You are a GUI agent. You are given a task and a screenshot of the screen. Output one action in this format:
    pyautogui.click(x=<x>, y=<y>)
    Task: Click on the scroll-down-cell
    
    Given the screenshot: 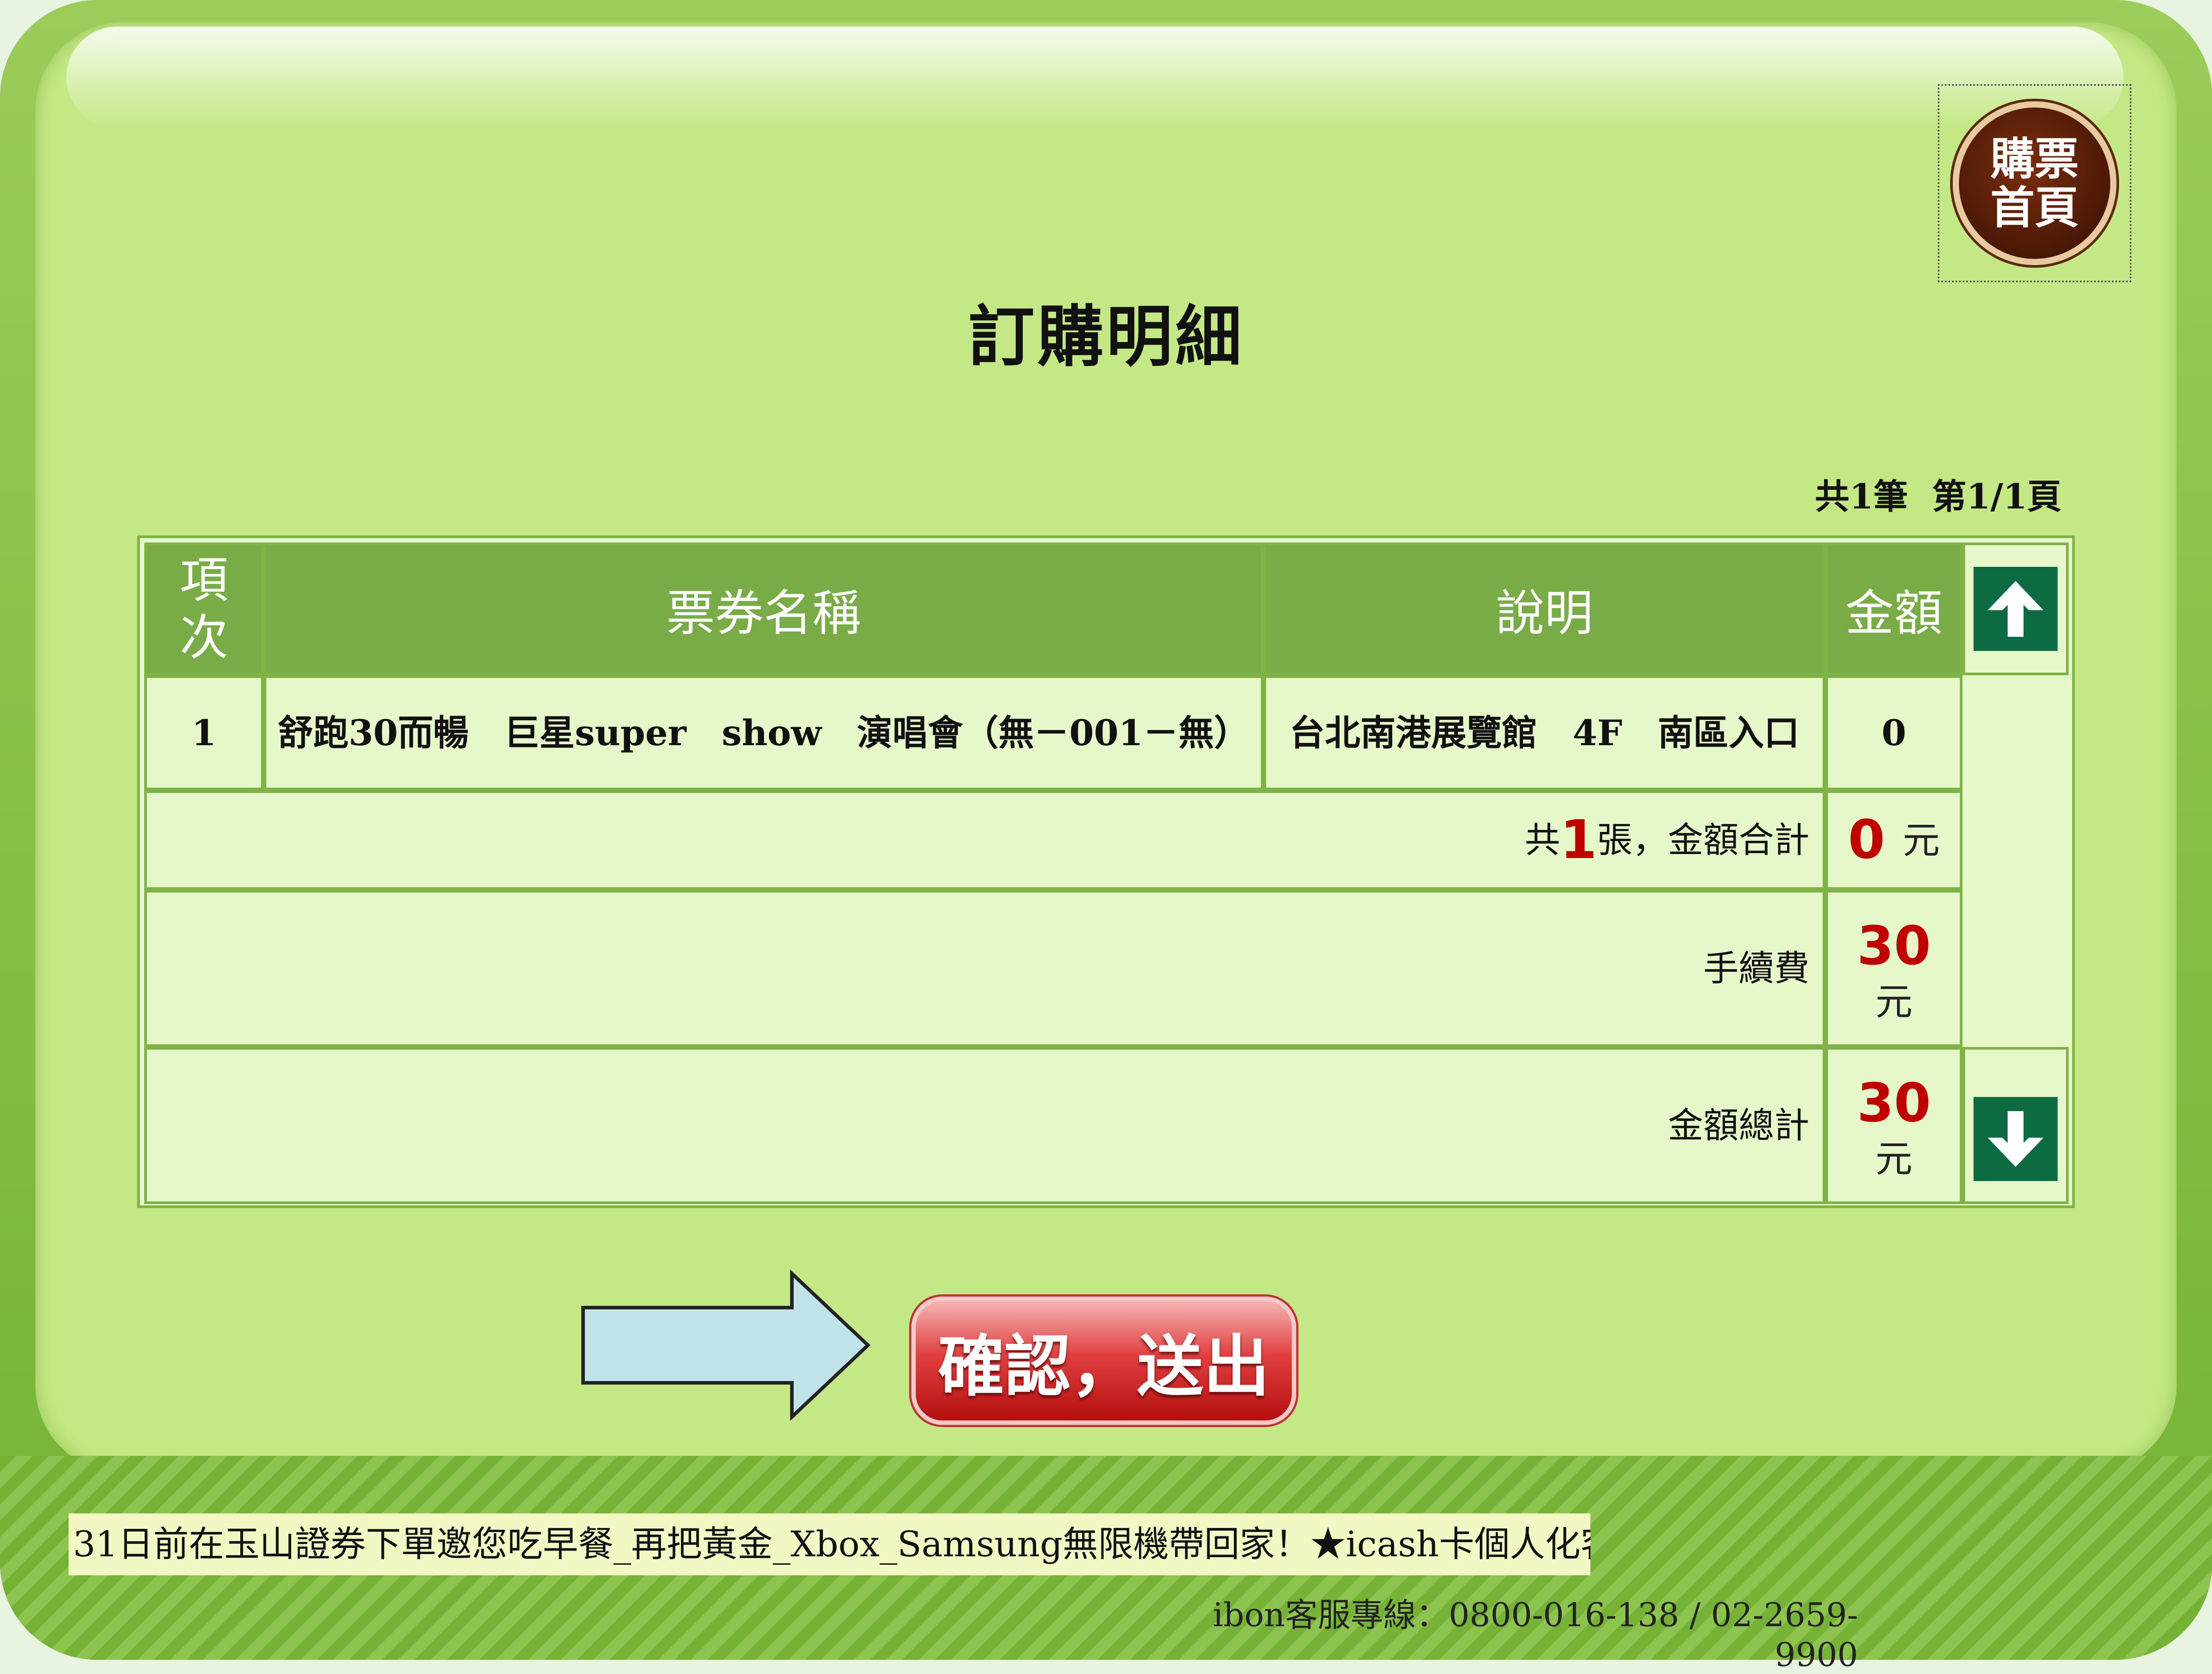 What is the action you would take?
    pyautogui.click(x=2016, y=1125)
    